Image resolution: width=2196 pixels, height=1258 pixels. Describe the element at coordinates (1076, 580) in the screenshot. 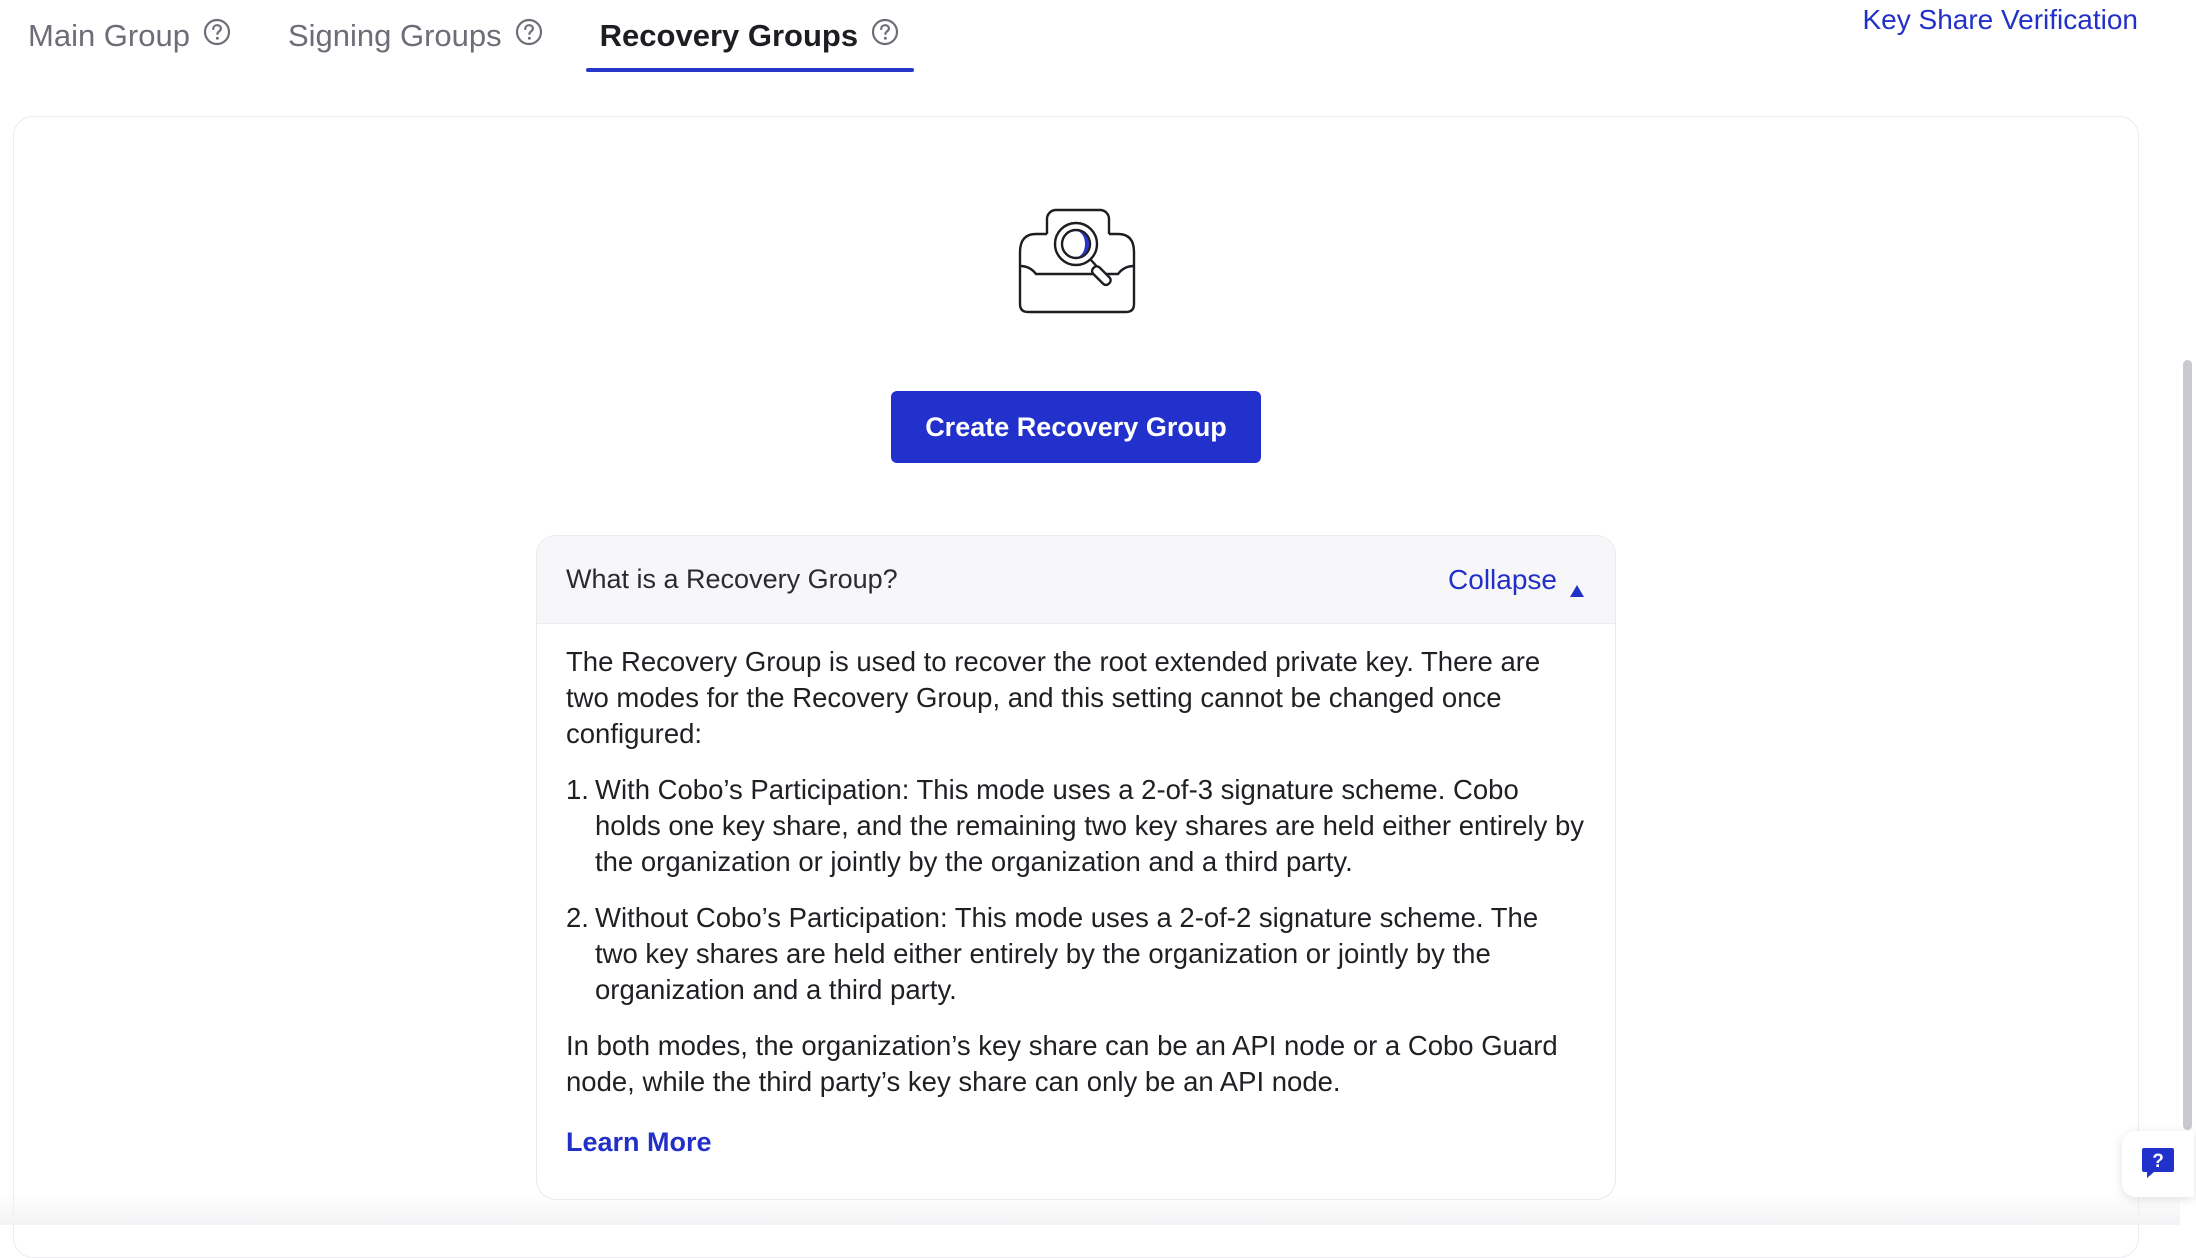

I see `info-panel-header: What is a Recovery Group? Collapse` at that location.